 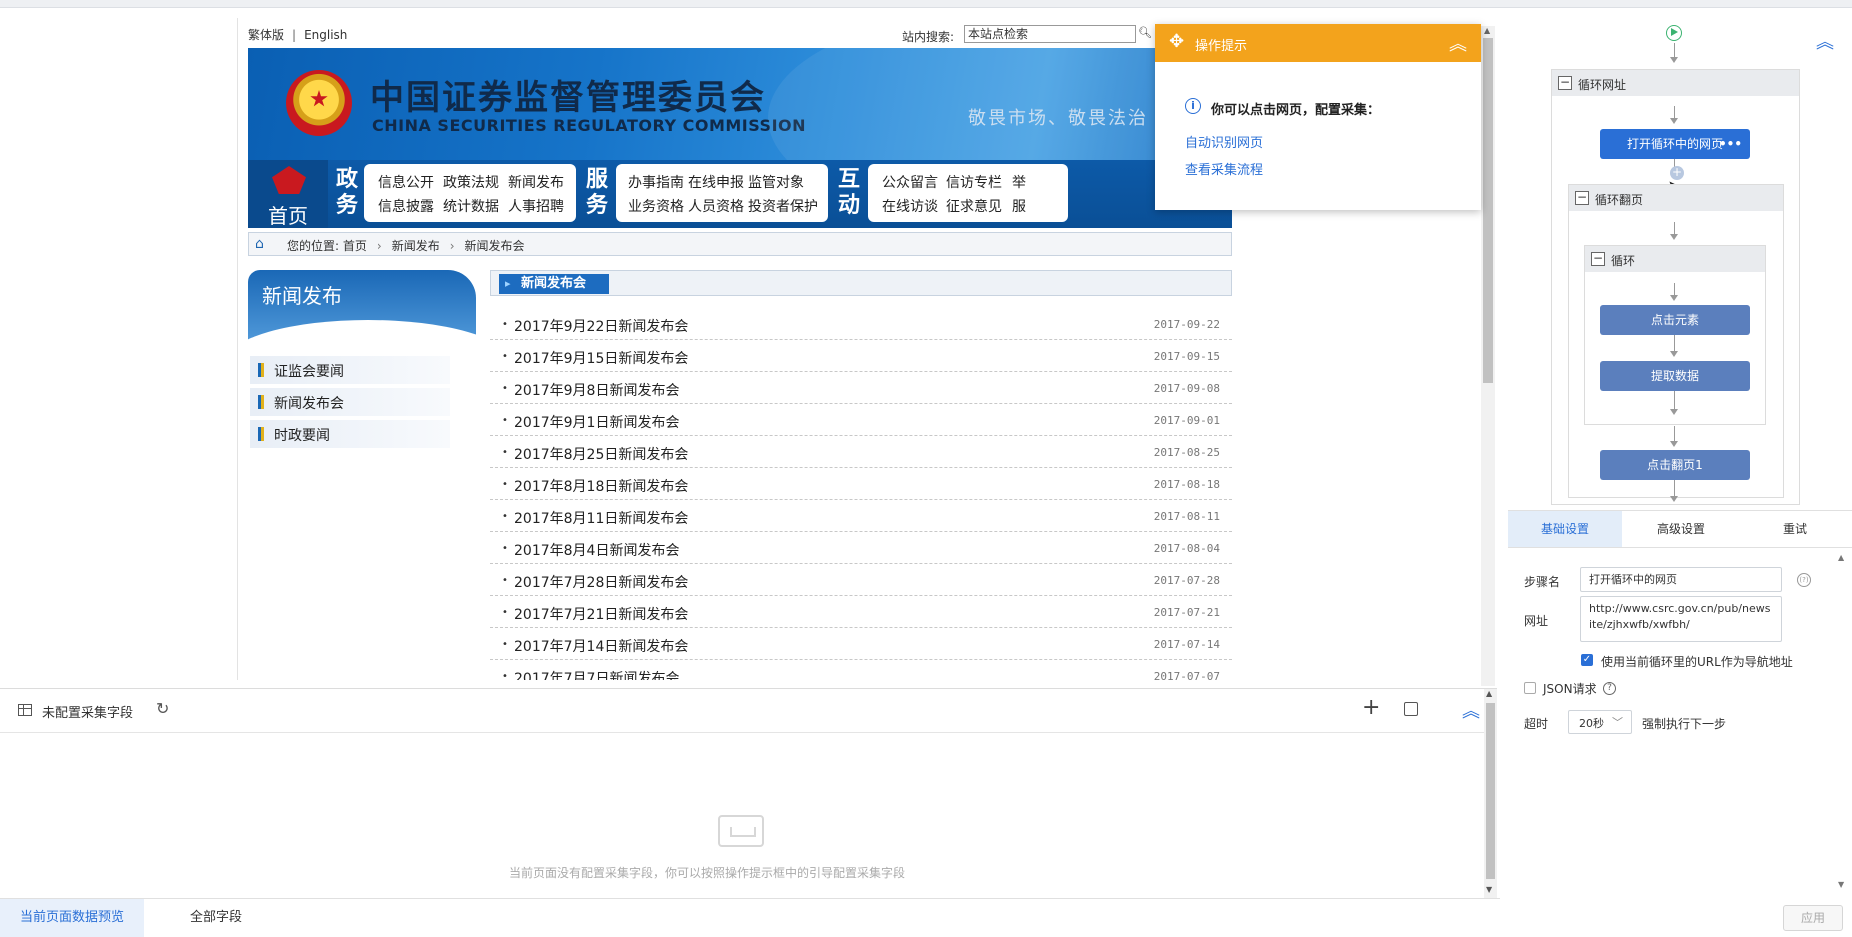 I want to click on auto-detect-link: 自动识别网页, so click(x=1224, y=141).